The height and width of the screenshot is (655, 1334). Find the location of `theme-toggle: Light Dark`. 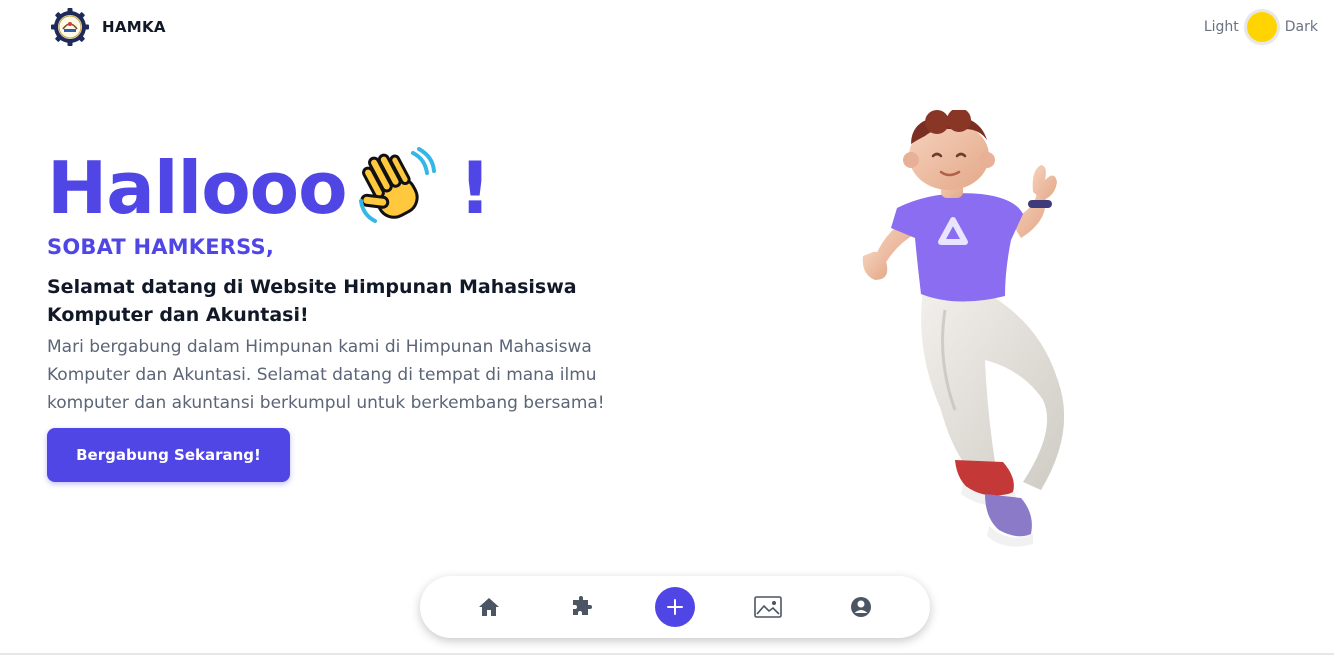

theme-toggle: Light Dark is located at coordinates (1261, 27).